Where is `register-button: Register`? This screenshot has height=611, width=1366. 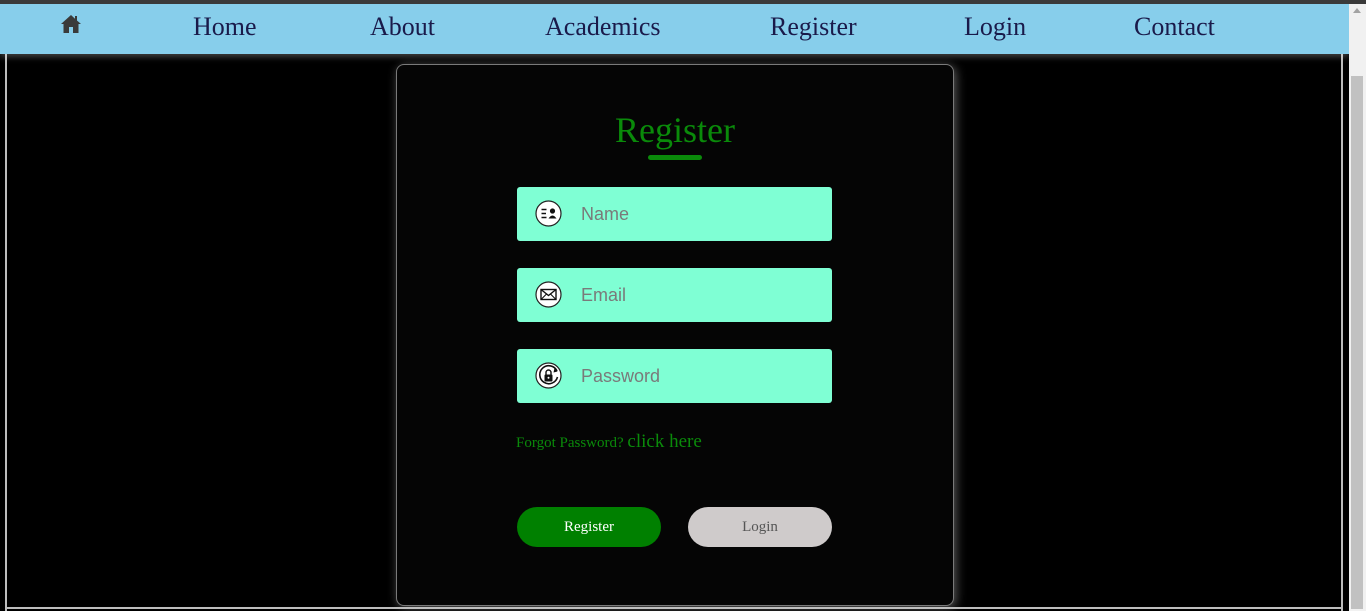 register-button: Register is located at coordinates (589, 527).